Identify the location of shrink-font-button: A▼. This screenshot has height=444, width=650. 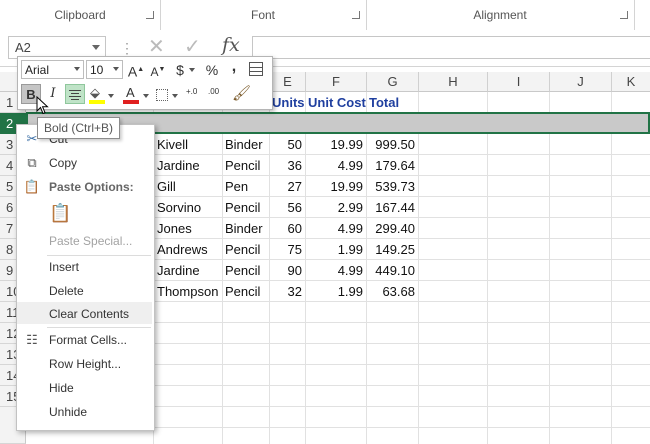
(158, 70).